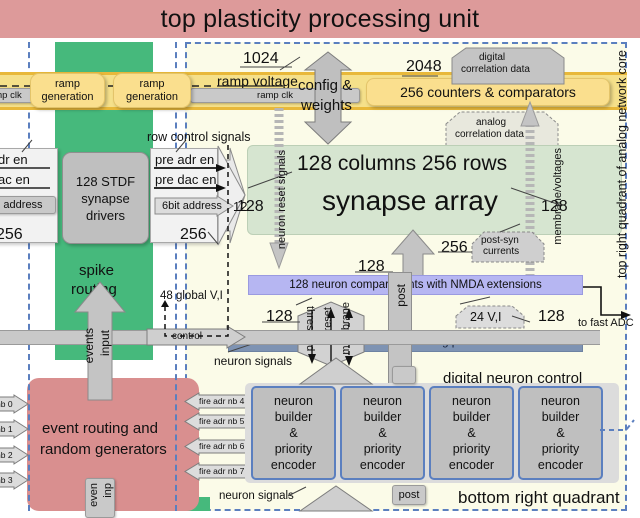 This screenshot has width=640, height=518. What do you see at coordinates (539, 497) in the screenshot?
I see `bottom-right-quadrant-label: bottom right quadrant` at bounding box center [539, 497].